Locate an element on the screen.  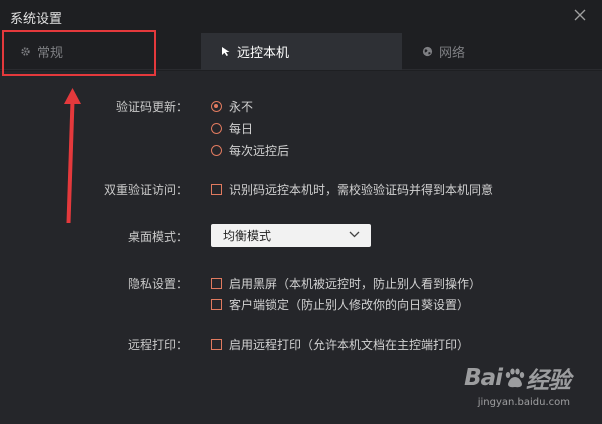
radio-daily: 每日 is located at coordinates (232, 128).